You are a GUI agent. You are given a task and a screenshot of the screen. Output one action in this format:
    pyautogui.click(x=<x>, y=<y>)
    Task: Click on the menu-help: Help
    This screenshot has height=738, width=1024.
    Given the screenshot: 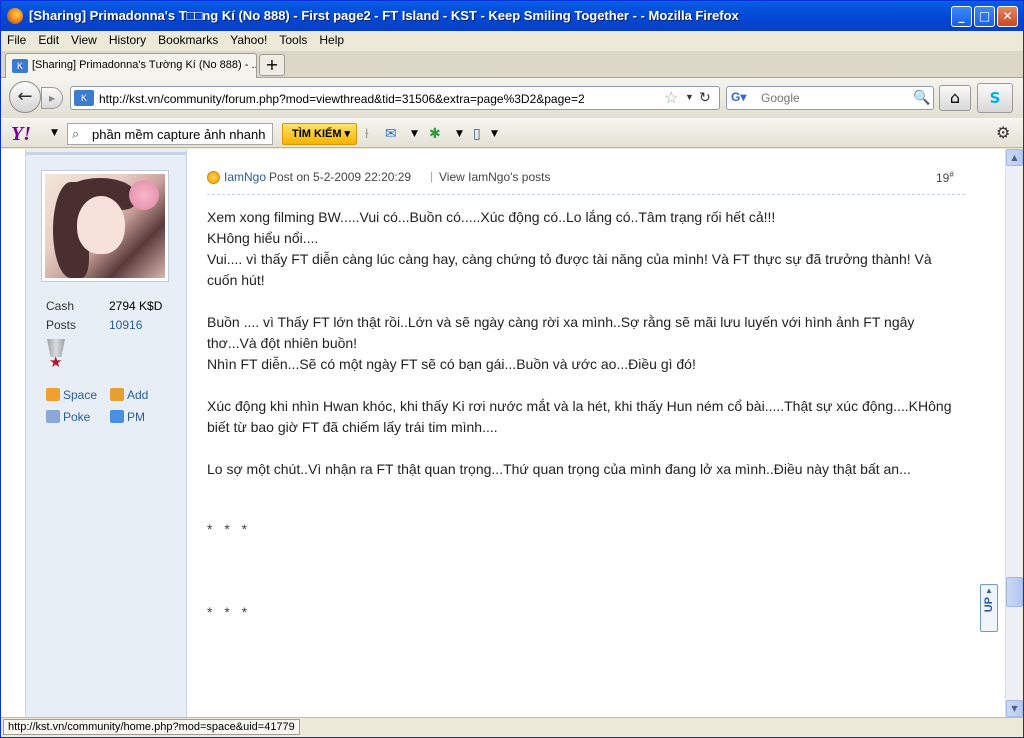 What is the action you would take?
    pyautogui.click(x=331, y=39)
    